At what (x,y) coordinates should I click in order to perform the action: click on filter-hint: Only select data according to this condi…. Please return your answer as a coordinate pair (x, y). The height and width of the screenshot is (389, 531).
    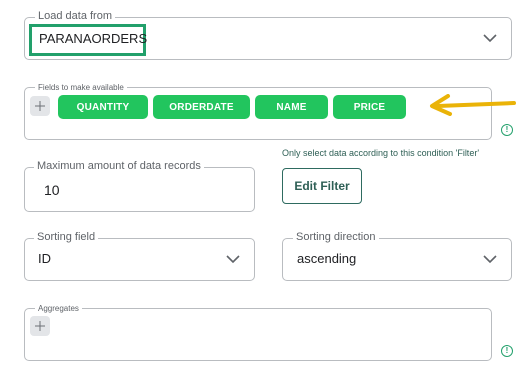
    Looking at the image, I should click on (381, 153).